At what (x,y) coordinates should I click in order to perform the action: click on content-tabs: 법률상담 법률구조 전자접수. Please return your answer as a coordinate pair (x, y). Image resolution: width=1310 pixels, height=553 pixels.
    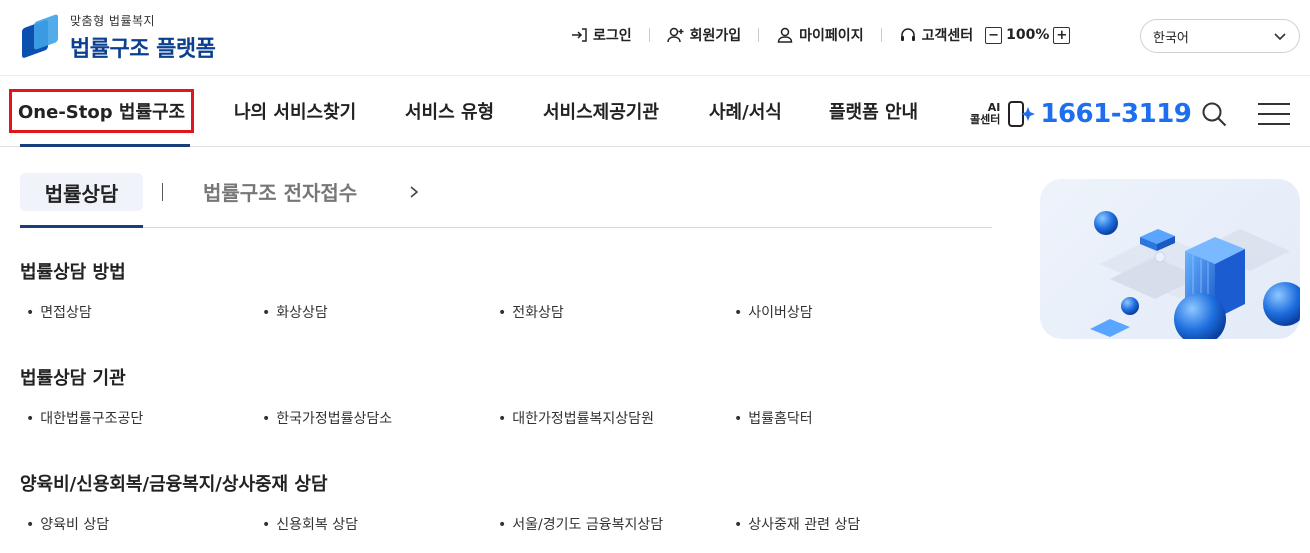
    Looking at the image, I should click on (506, 200).